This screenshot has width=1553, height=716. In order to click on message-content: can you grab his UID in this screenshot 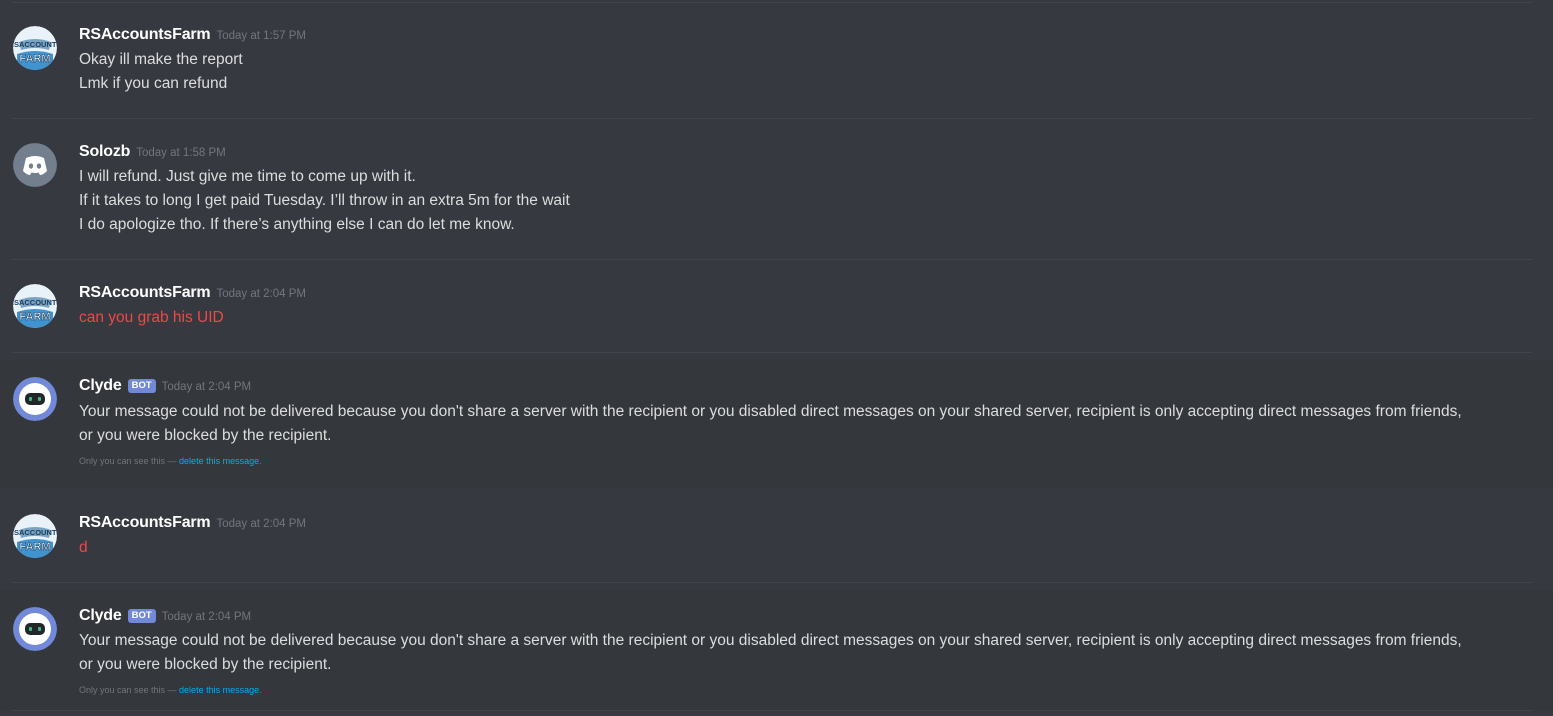, I will do `click(810, 318)`.